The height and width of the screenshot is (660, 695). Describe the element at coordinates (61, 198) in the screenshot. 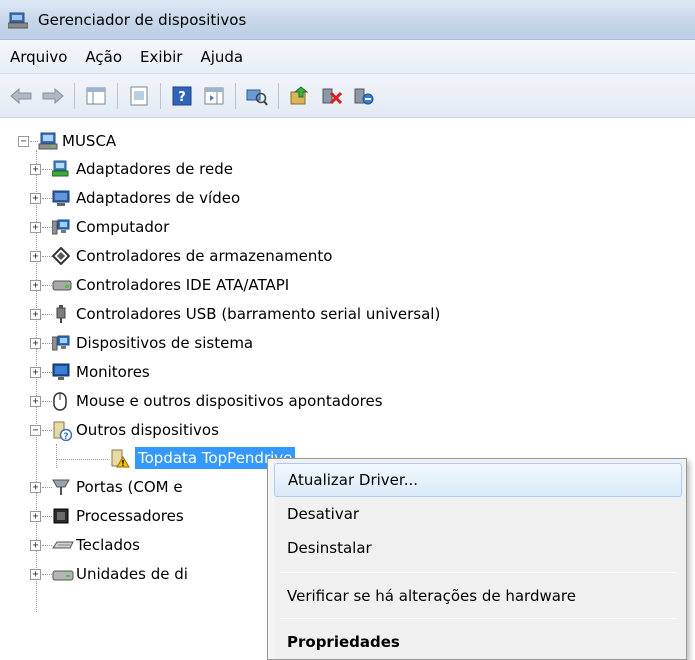

I see `display-adapter-icon` at that location.